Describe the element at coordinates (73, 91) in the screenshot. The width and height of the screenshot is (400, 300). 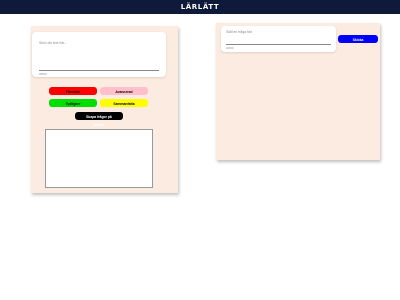
I see `simplify-button: Förenkla` at that location.